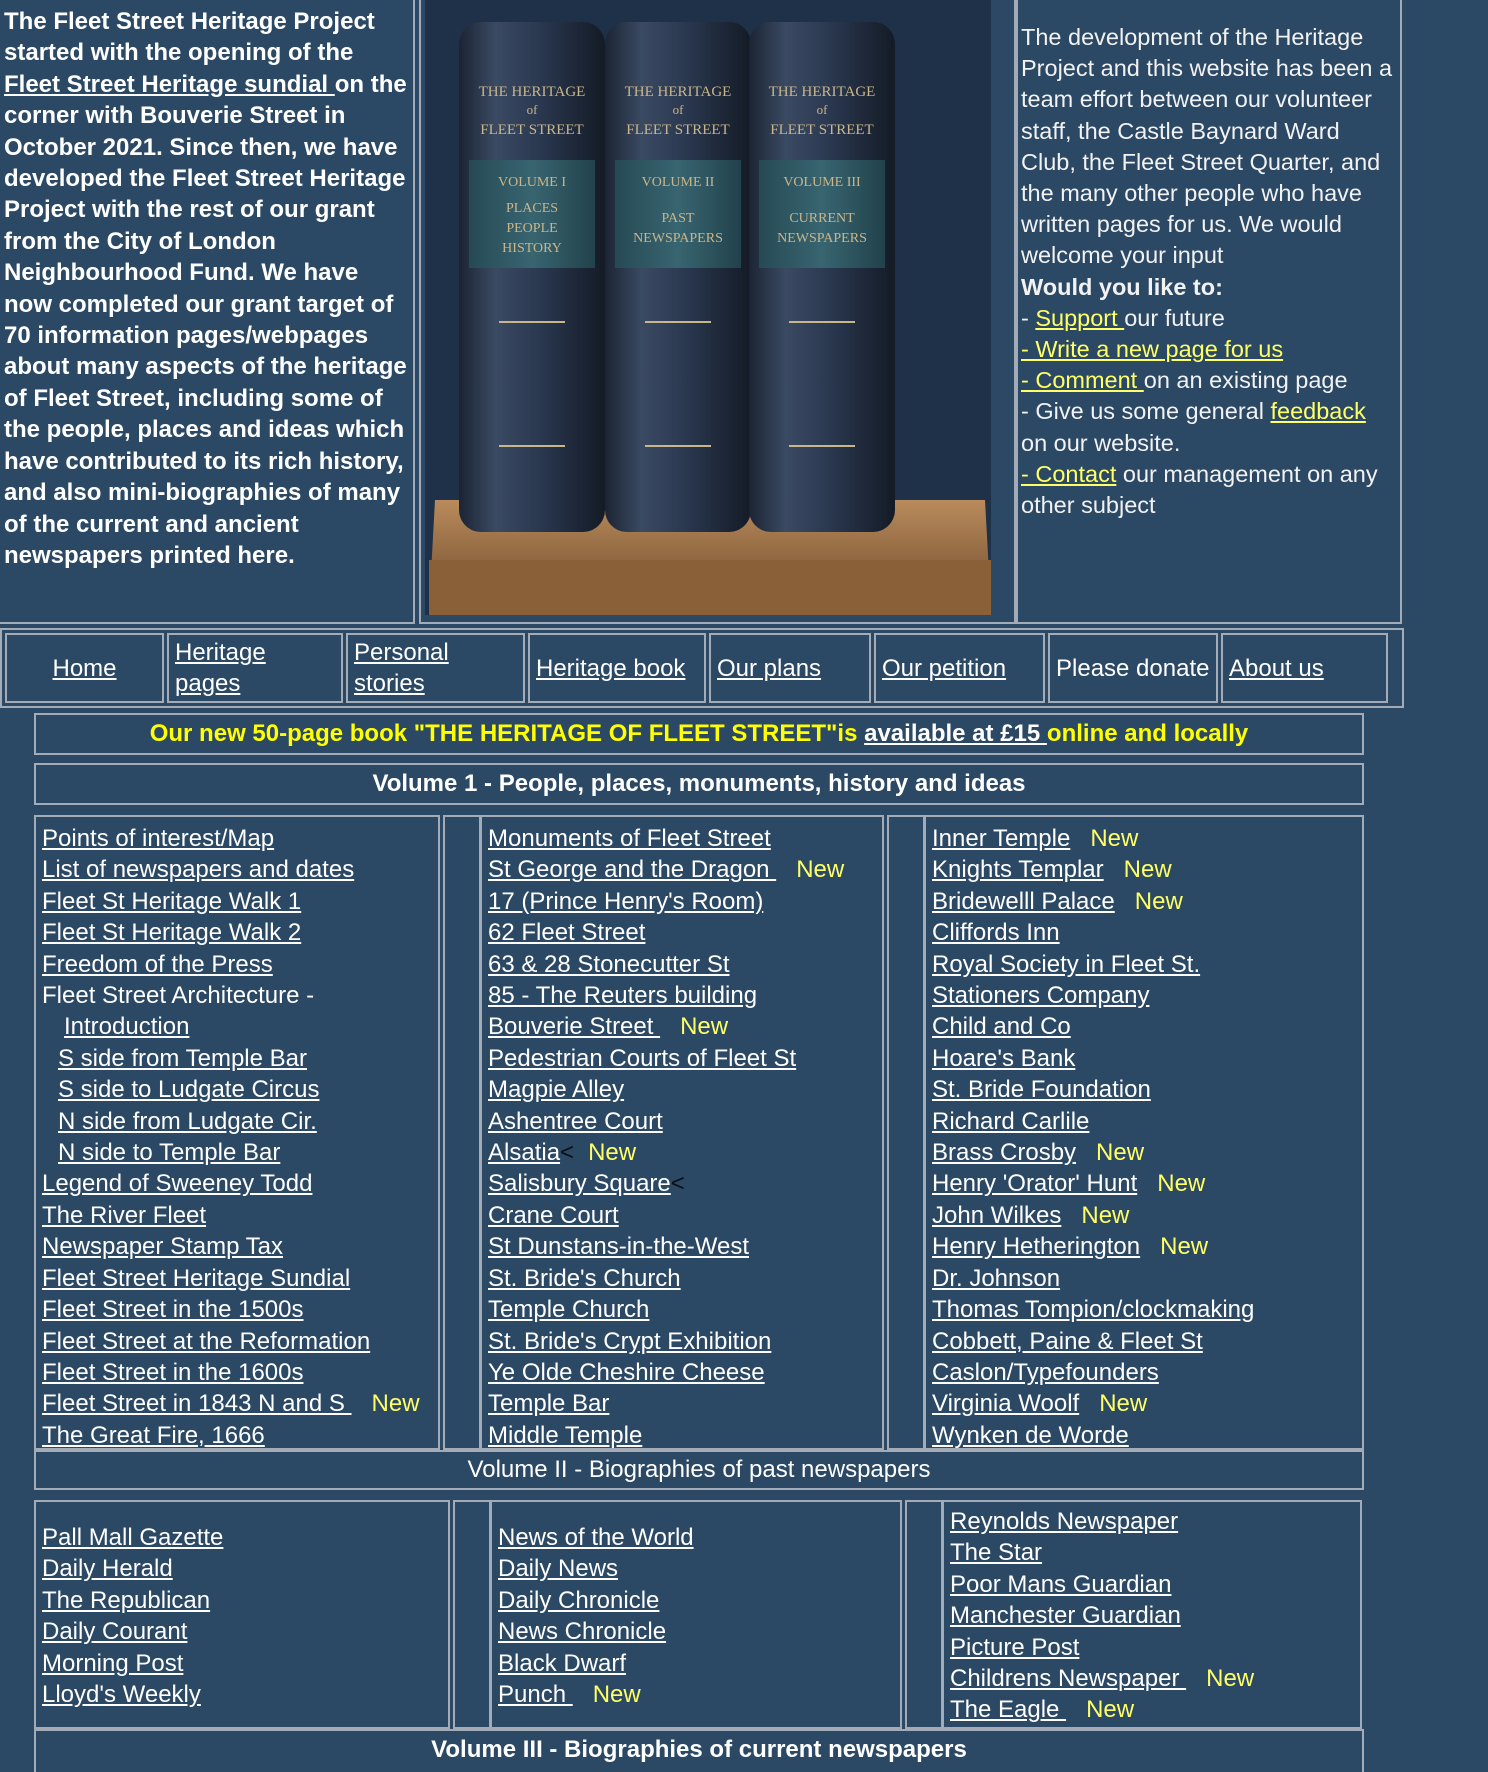 The image size is (1488, 1772). What do you see at coordinates (1040, 995) in the screenshot?
I see `page-link: Stationers Company` at bounding box center [1040, 995].